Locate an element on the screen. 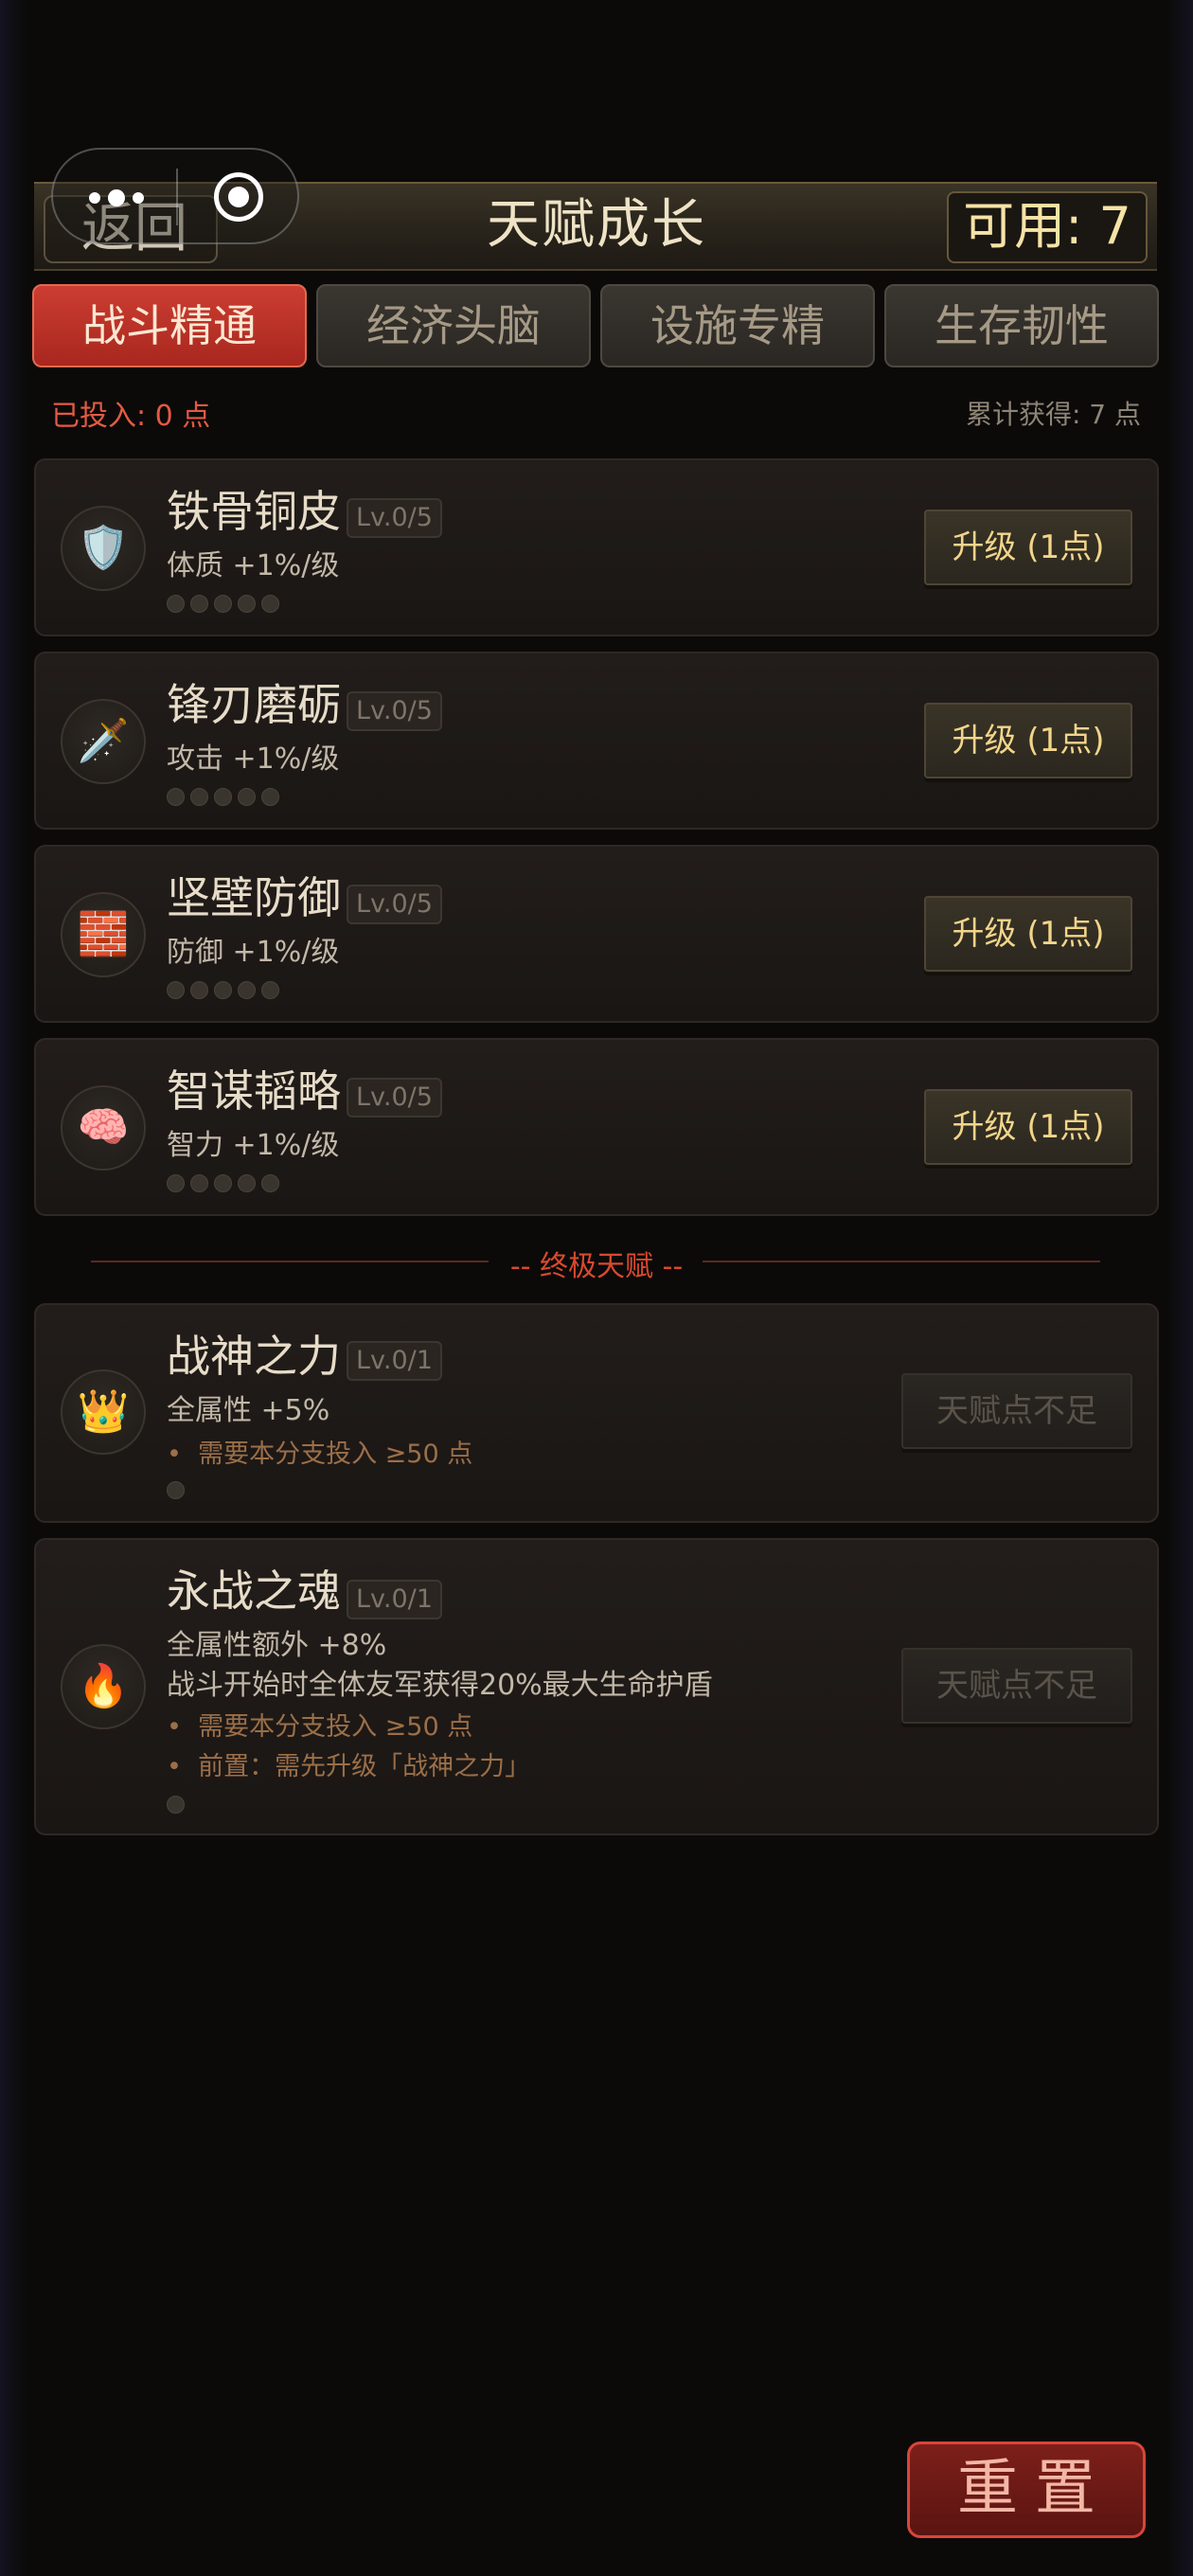 This screenshot has width=1193, height=2576. talent-desc: 智力 +1%/级 is located at coordinates (253, 1145).